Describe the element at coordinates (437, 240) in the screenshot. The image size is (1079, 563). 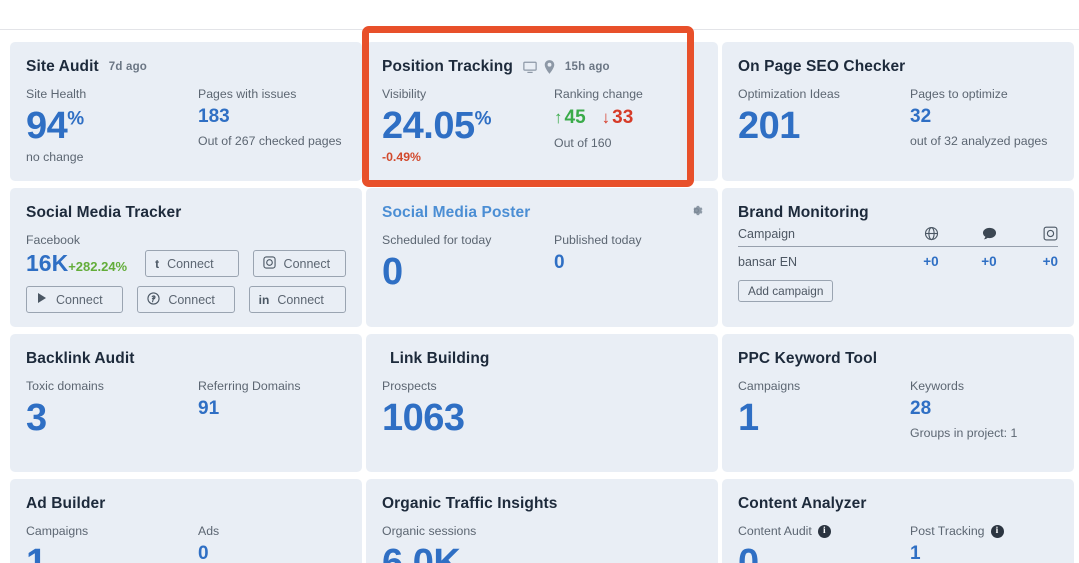
I see `metric-label: Scheduled for today` at that location.